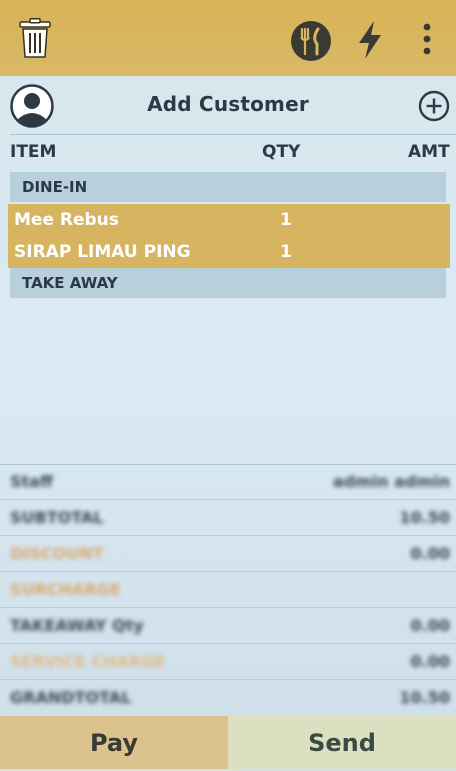  I want to click on plus-circle-icon, so click(434, 106).